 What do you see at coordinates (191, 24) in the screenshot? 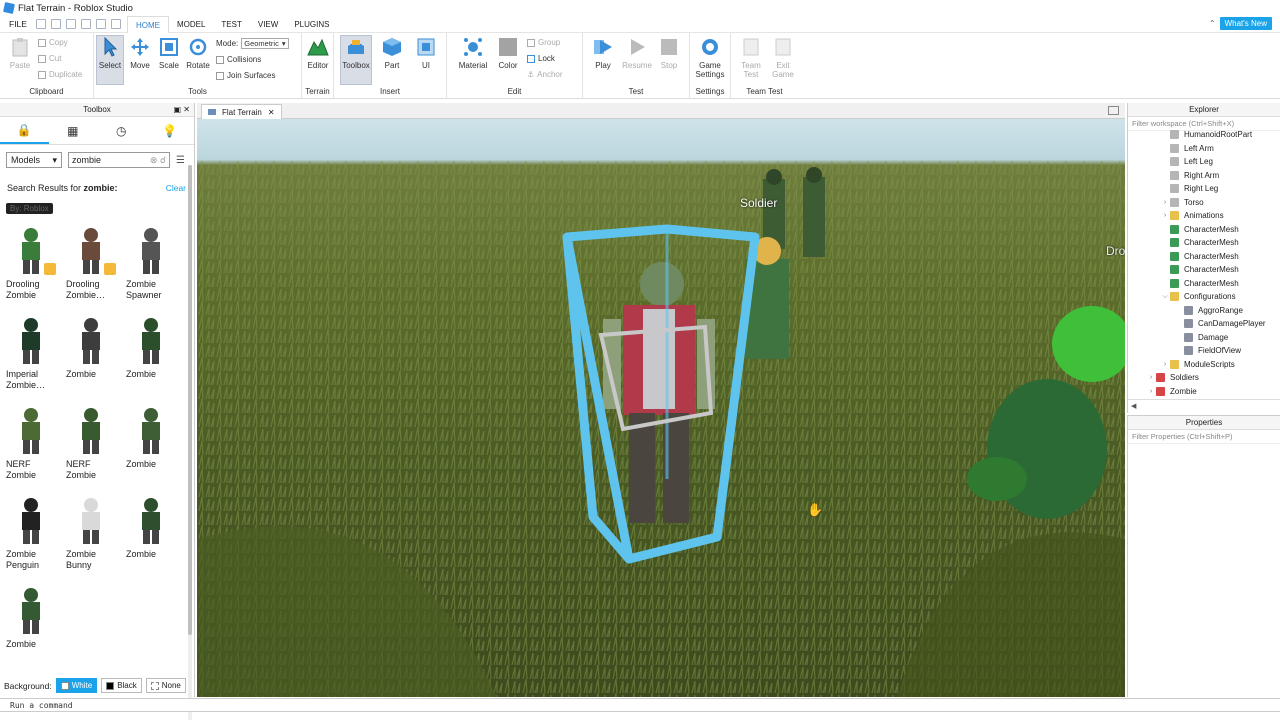
I see `tab-model: MODEL` at bounding box center [191, 24].